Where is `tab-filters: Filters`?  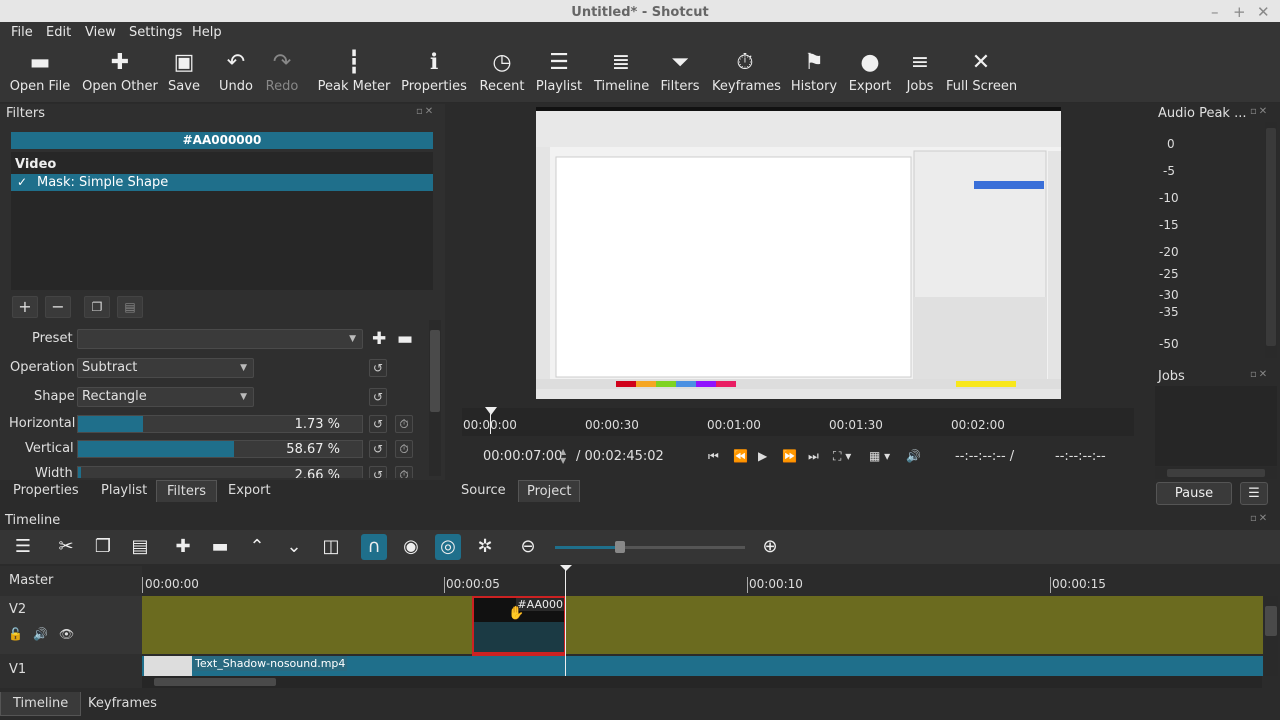
tab-filters: Filters is located at coordinates (186, 491).